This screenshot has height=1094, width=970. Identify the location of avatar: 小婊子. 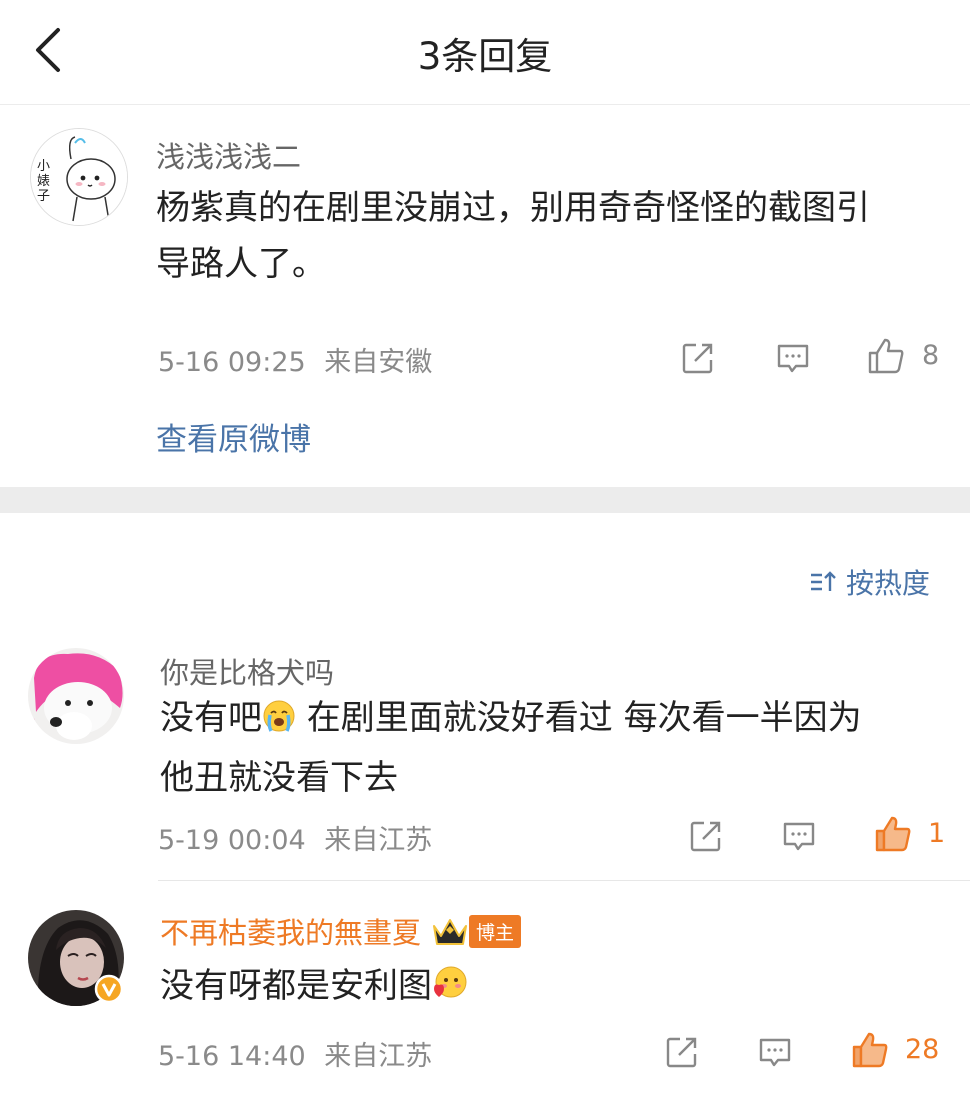
(79, 177).